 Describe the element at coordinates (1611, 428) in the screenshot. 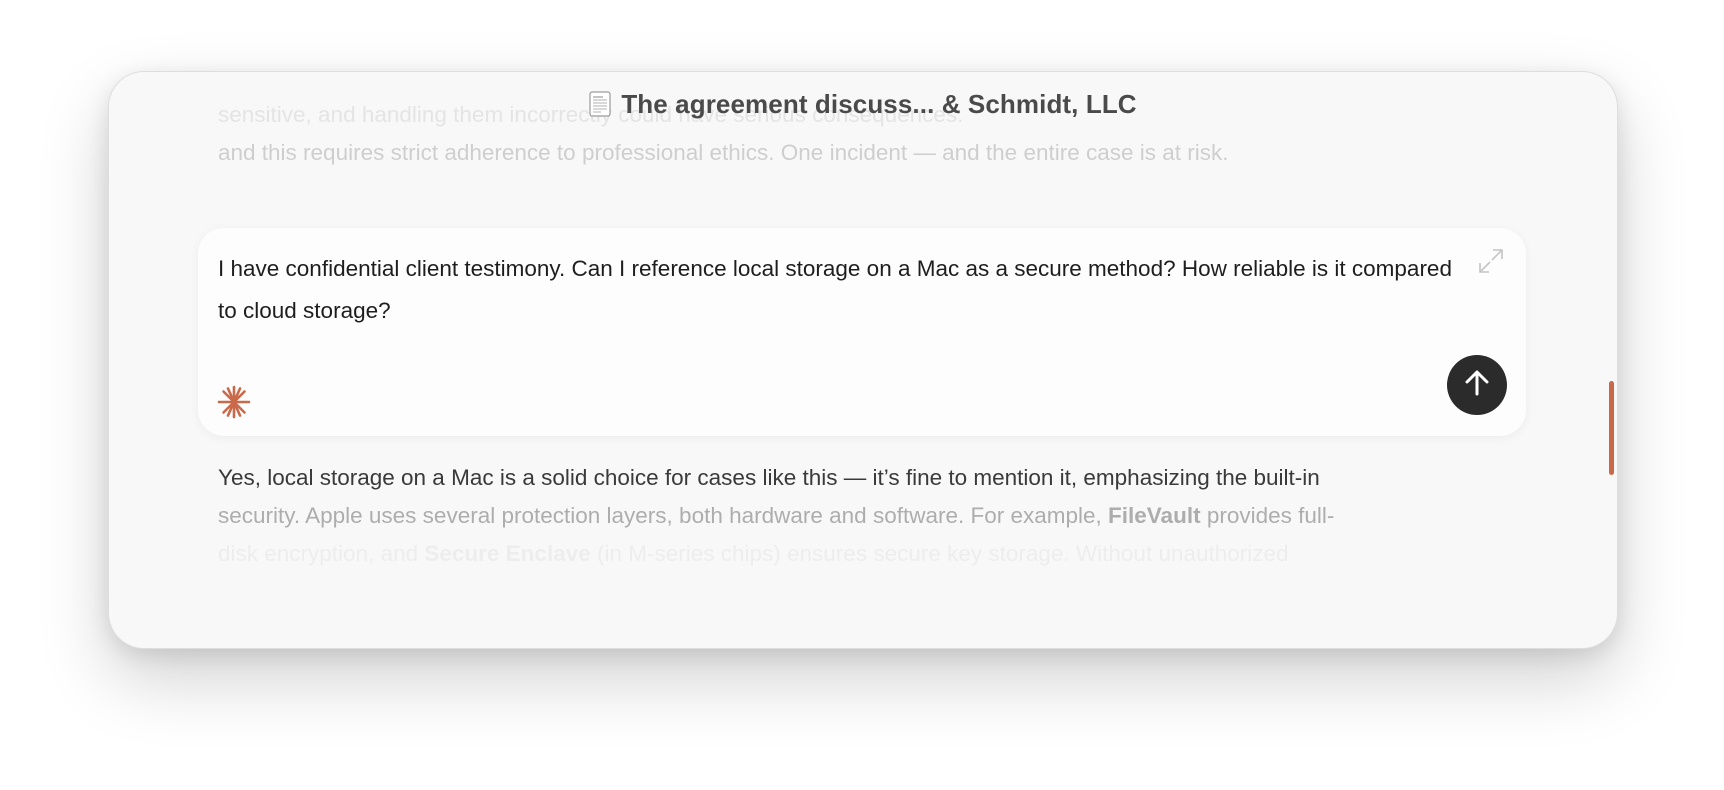

I see `scrollbar-thumb` at that location.